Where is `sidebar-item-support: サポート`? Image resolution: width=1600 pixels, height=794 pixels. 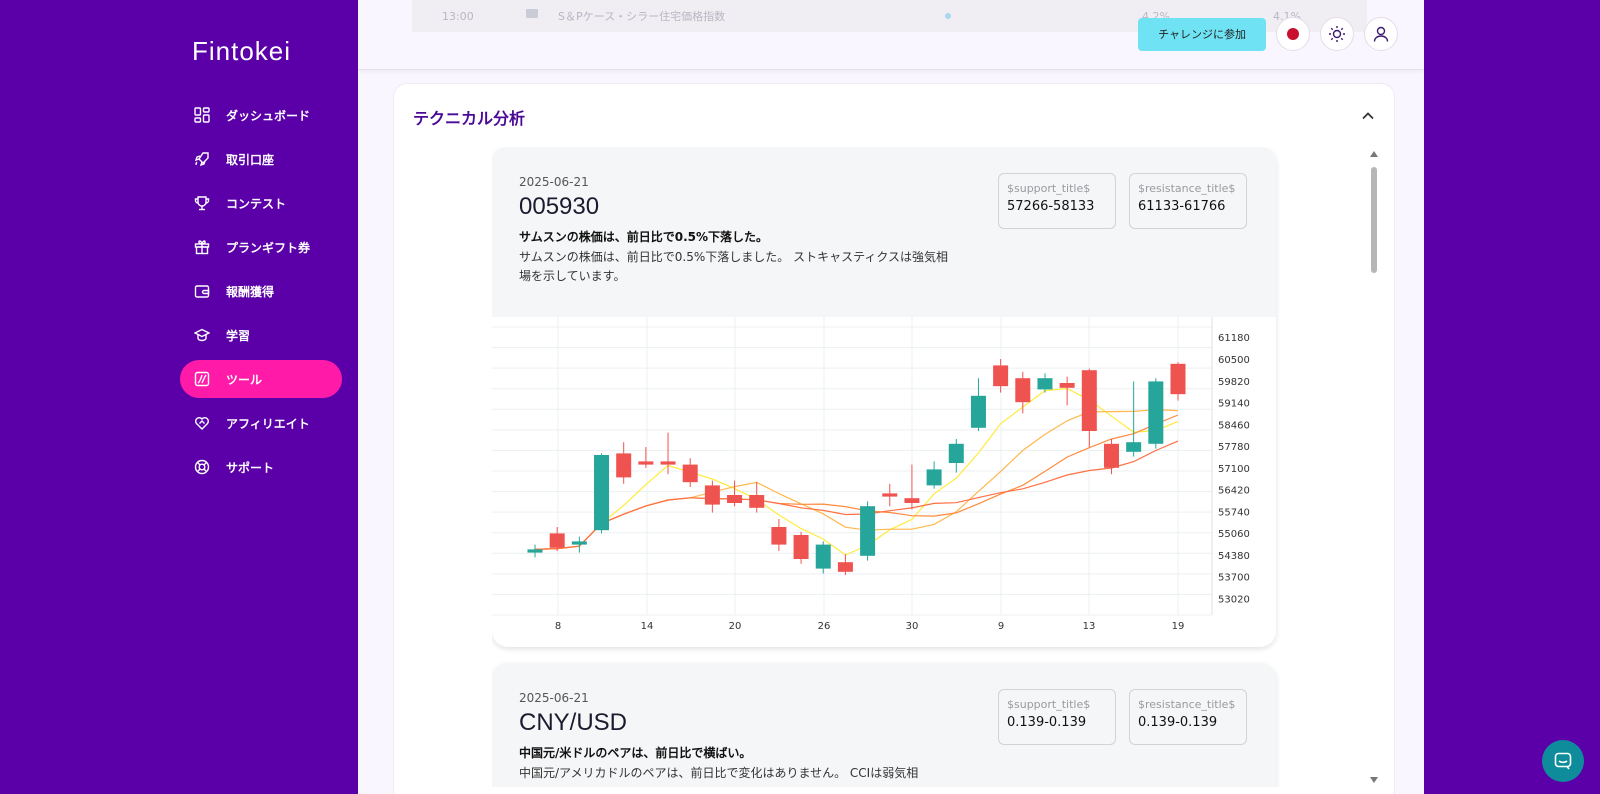
sidebar-item-support: サポート is located at coordinates (261, 467).